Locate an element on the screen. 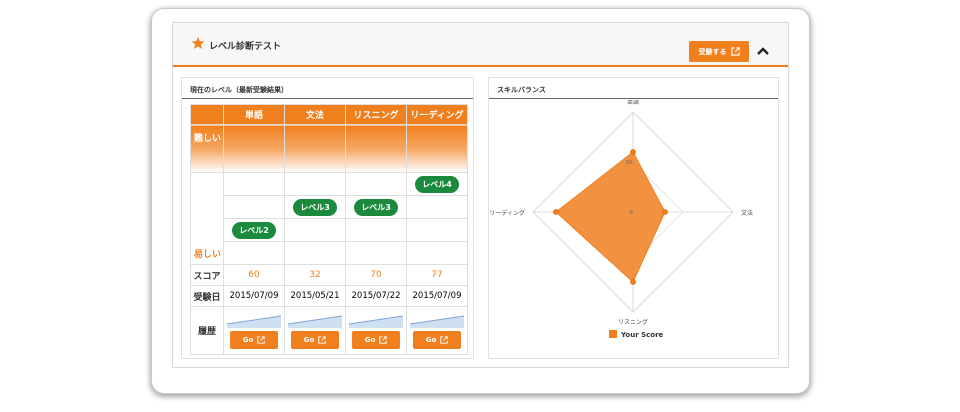  take-test-button: 受験する is located at coordinates (719, 51).